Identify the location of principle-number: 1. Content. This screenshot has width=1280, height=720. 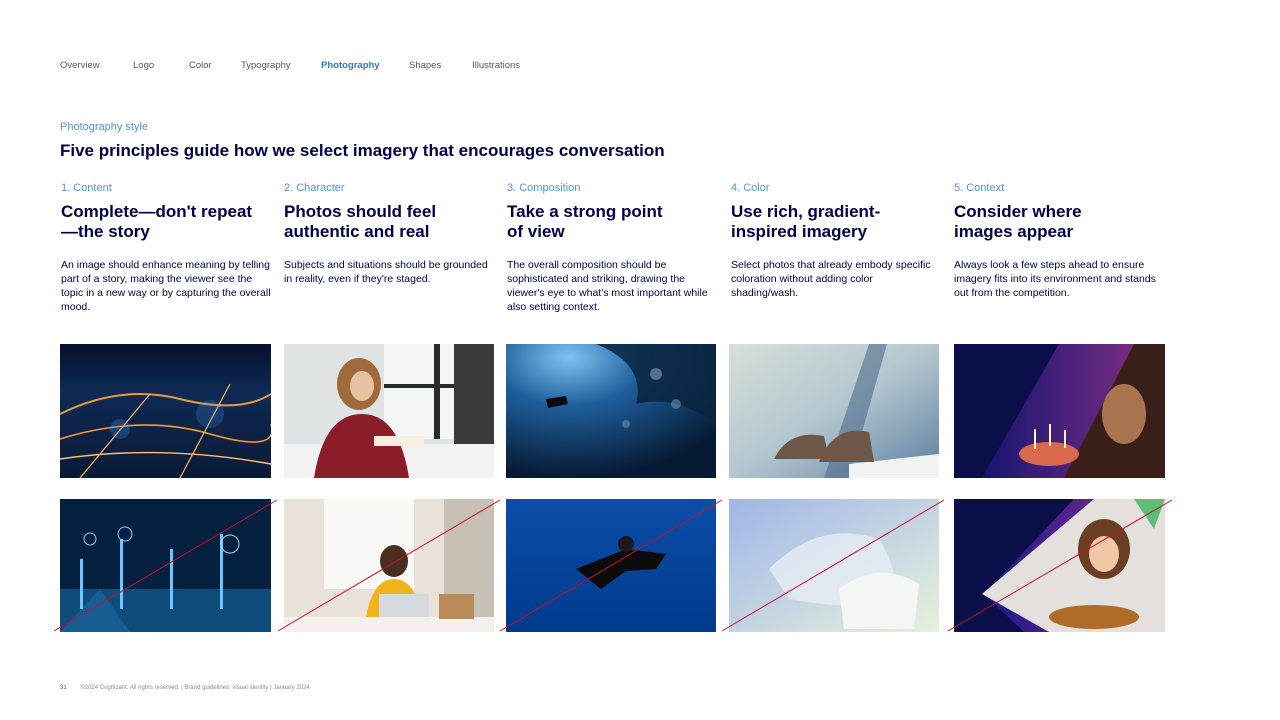
(86, 188).